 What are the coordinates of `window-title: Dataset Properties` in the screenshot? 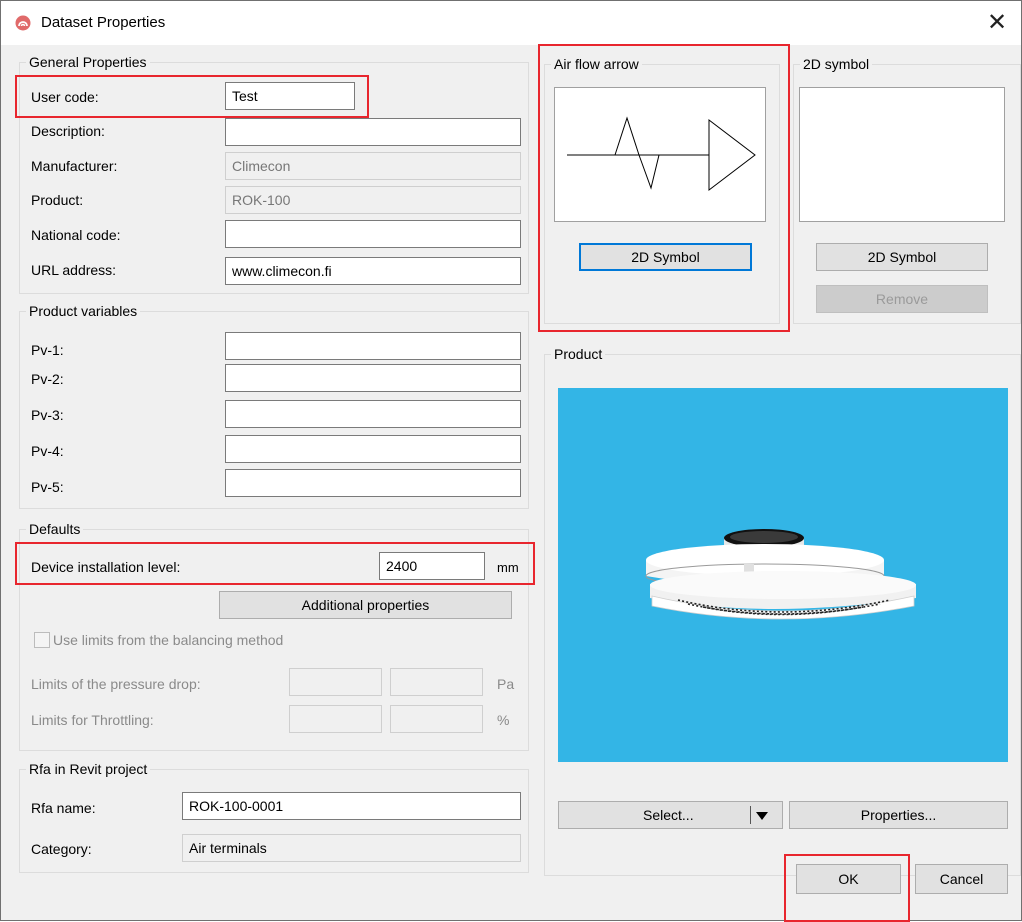 It's located at (103, 22).